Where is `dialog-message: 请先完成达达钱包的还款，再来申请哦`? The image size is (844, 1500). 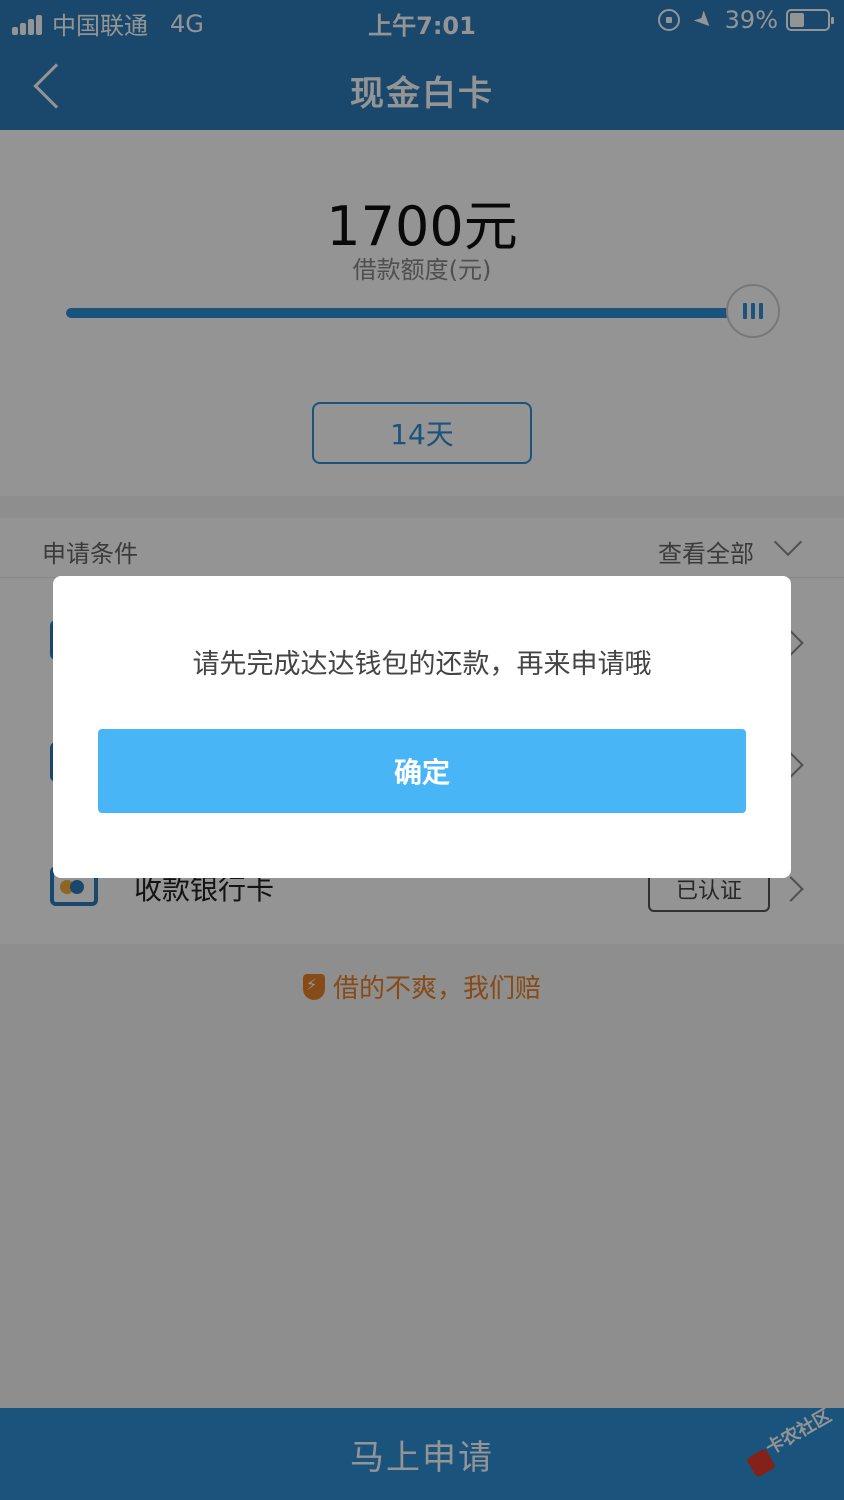 dialog-message: 请先完成达达钱包的还款，再来申请哦 is located at coordinates (422, 664).